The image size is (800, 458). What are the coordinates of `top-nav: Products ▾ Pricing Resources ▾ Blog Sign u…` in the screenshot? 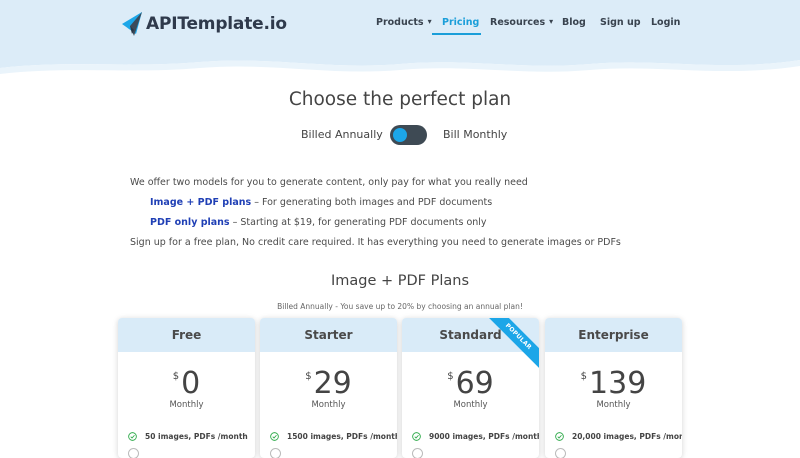 It's located at (400, 27).